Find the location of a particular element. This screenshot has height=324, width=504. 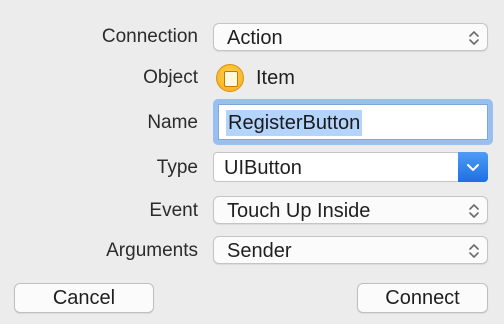

chevron-down-icon is located at coordinates (473, 167).